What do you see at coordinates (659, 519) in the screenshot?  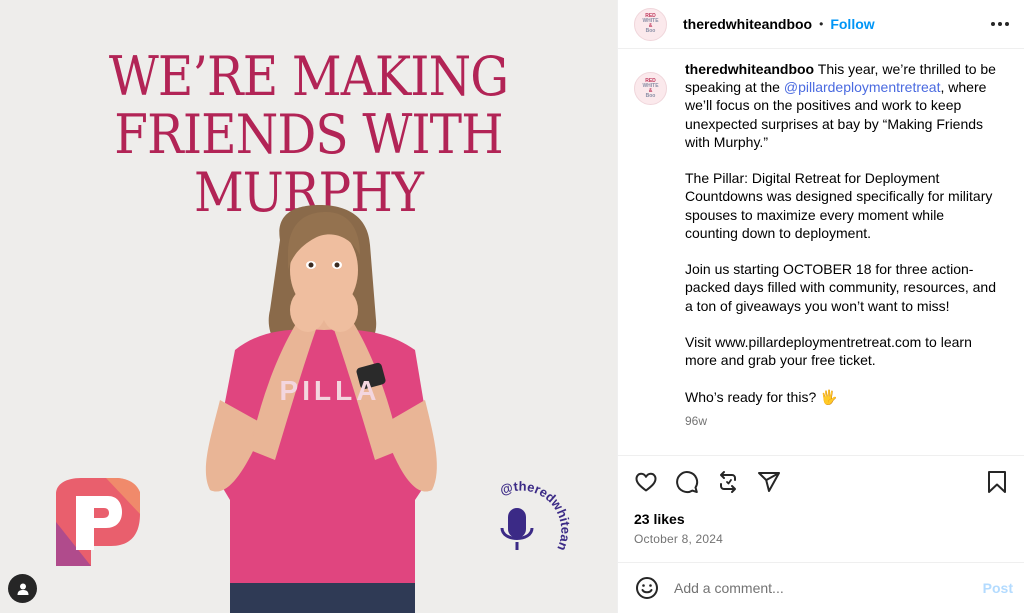 I see `likes-count: 23 likes` at bounding box center [659, 519].